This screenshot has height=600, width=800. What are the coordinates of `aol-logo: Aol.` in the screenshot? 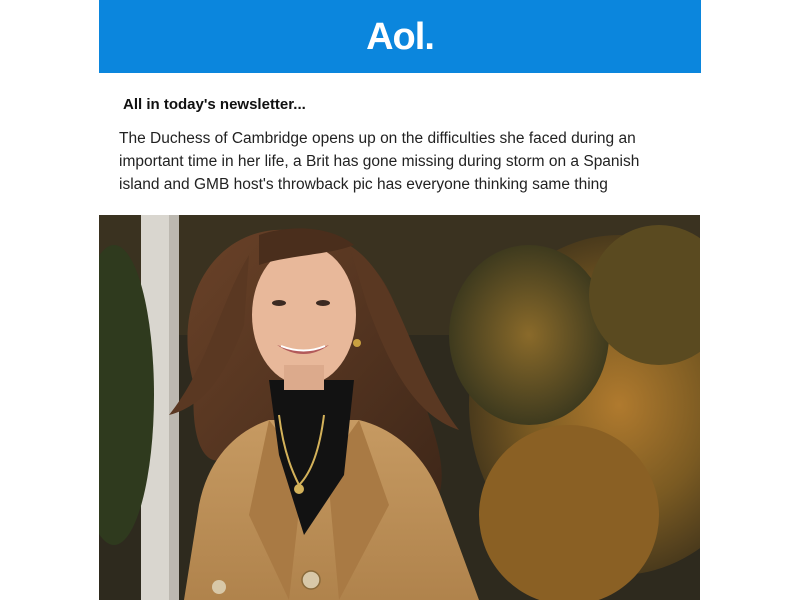 It's located at (400, 37).